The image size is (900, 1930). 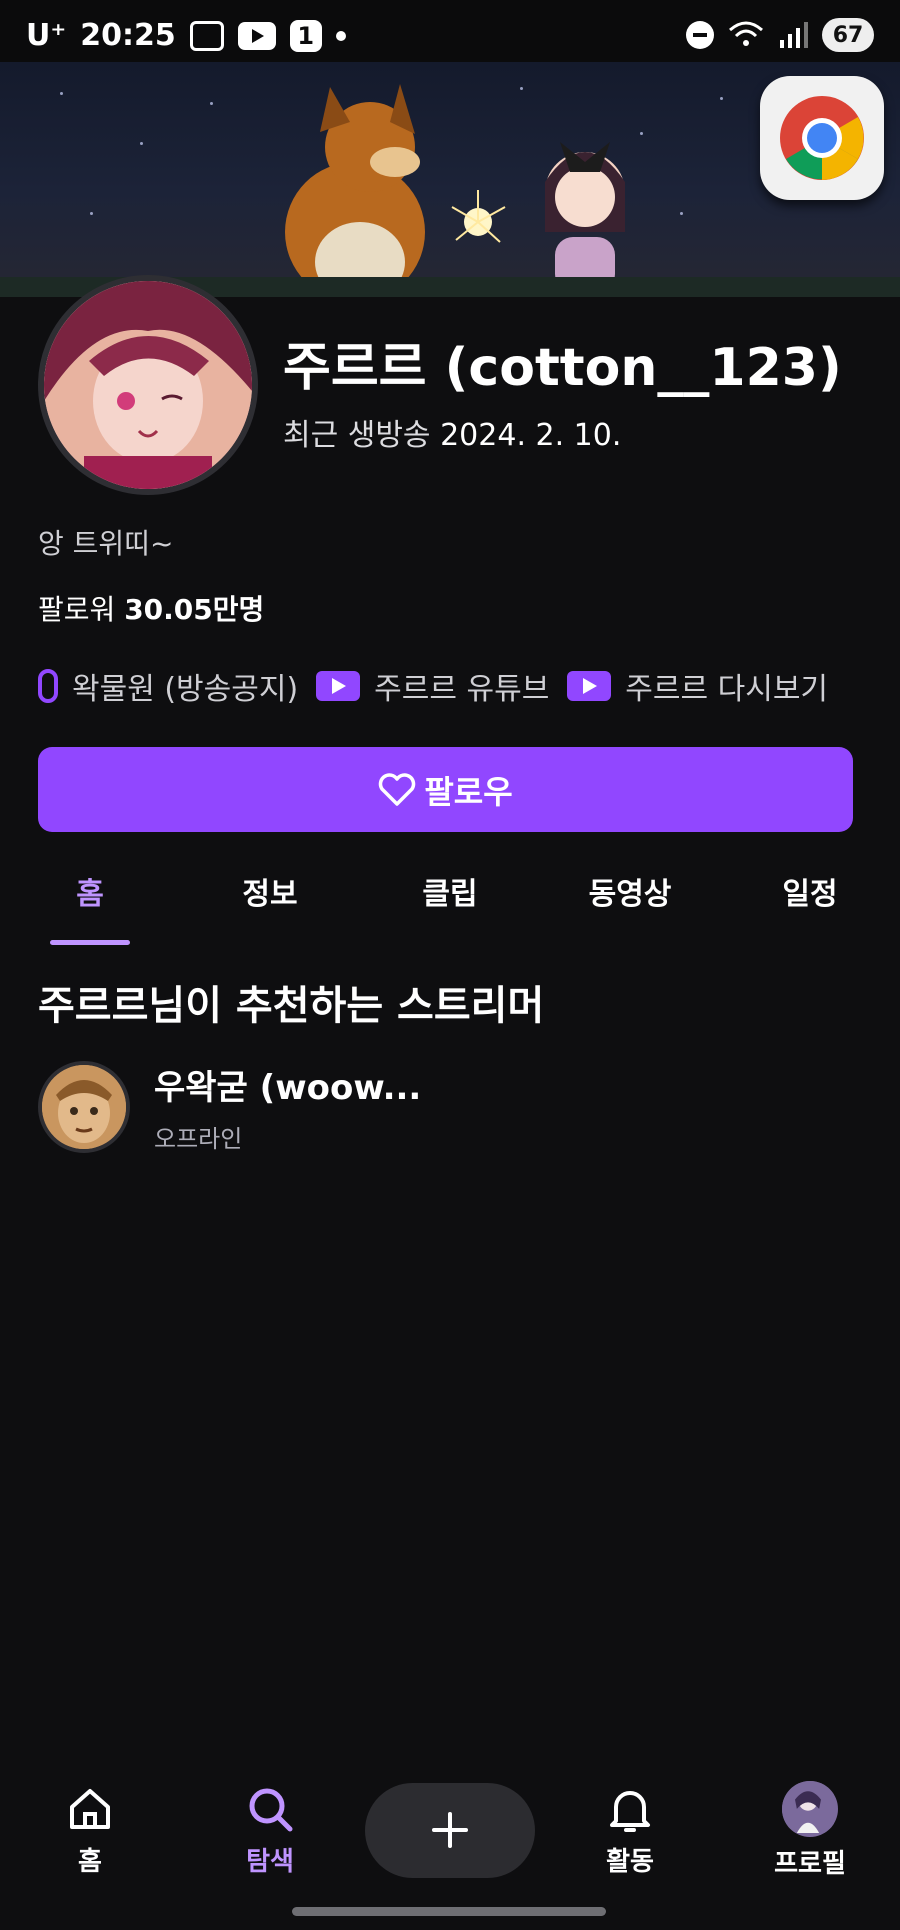 What do you see at coordinates (630, 1811) in the screenshot?
I see `bell-icon` at bounding box center [630, 1811].